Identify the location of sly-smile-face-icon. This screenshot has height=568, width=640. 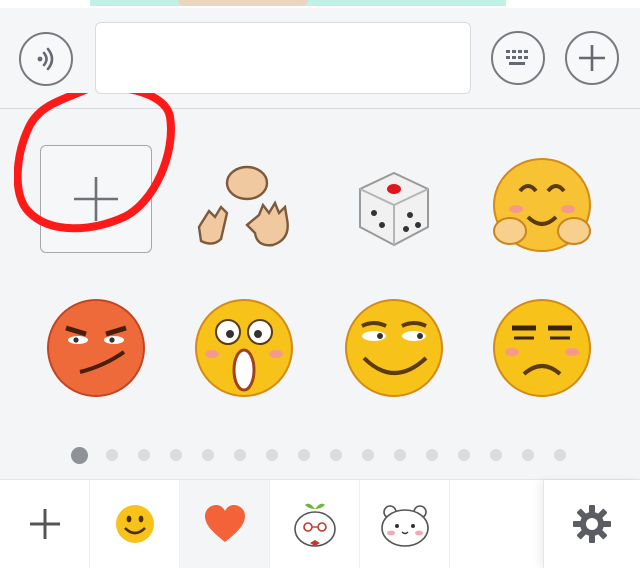
(394, 348).